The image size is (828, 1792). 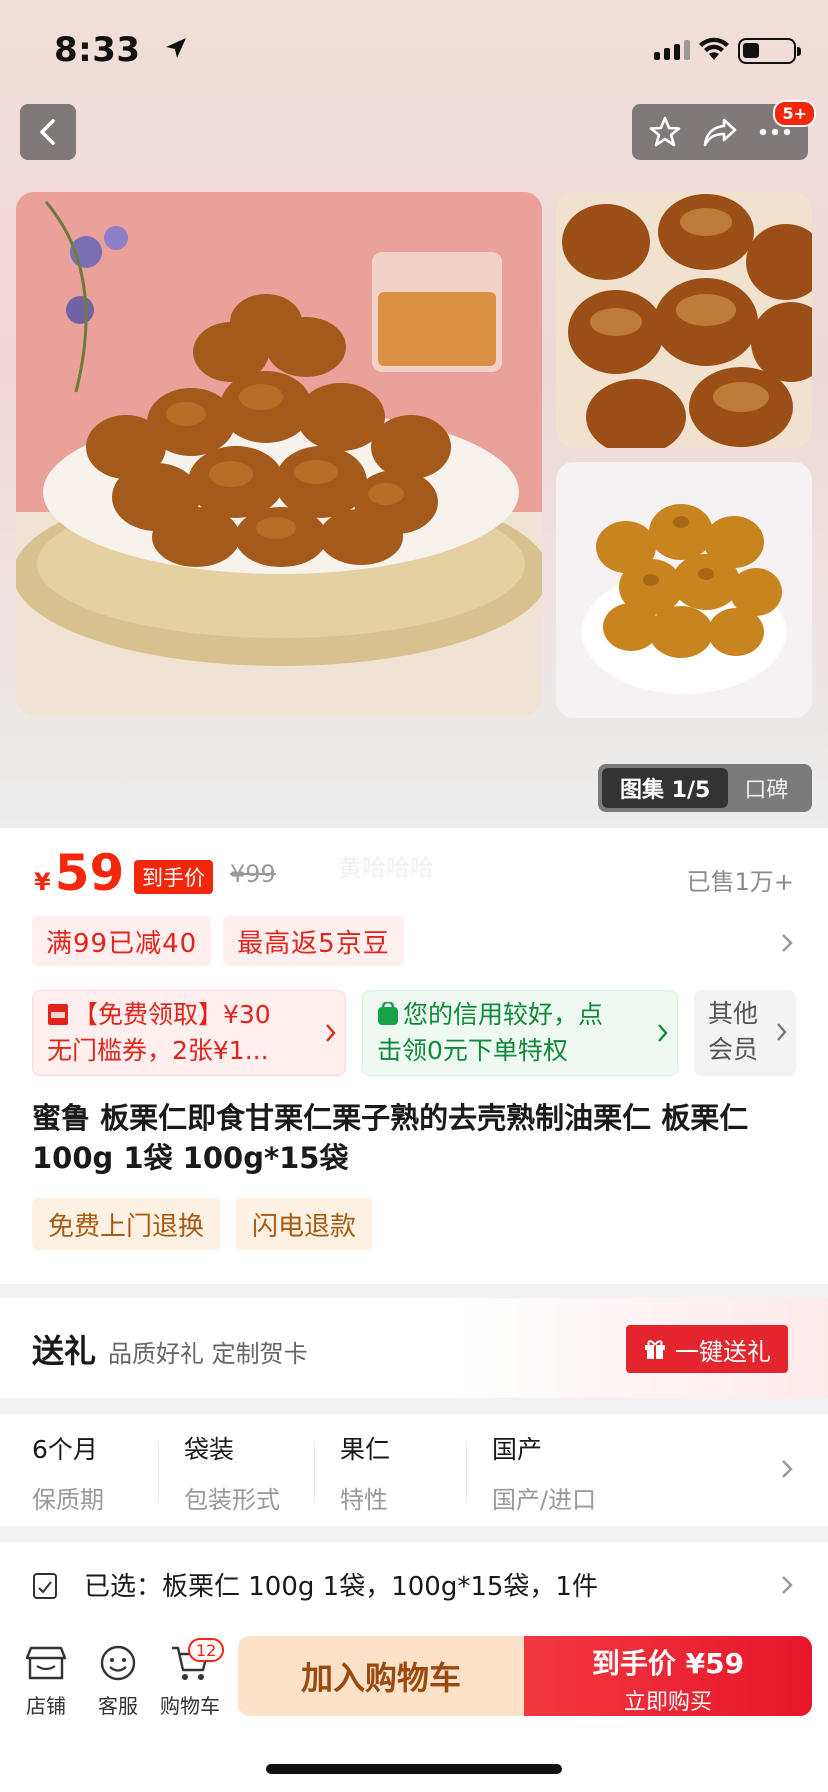 I want to click on share-button, so click(x=720, y=132).